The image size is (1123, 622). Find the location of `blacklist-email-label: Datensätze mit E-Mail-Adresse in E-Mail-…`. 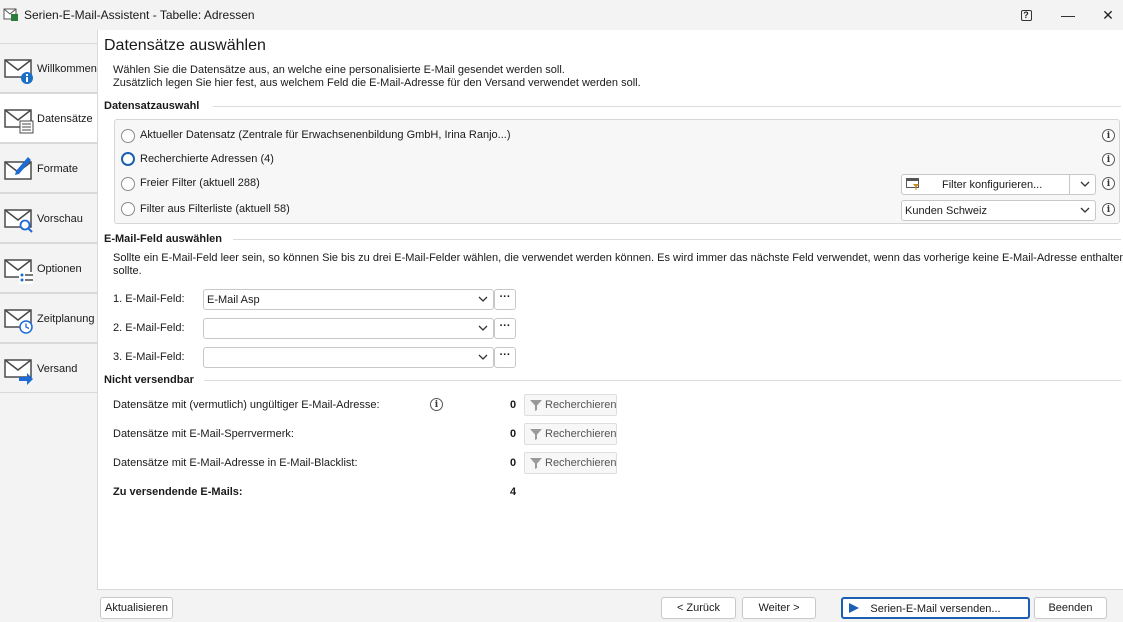

blacklist-email-label: Datensätze mit E-Mail-Adresse in E-Mail-… is located at coordinates (235, 463).